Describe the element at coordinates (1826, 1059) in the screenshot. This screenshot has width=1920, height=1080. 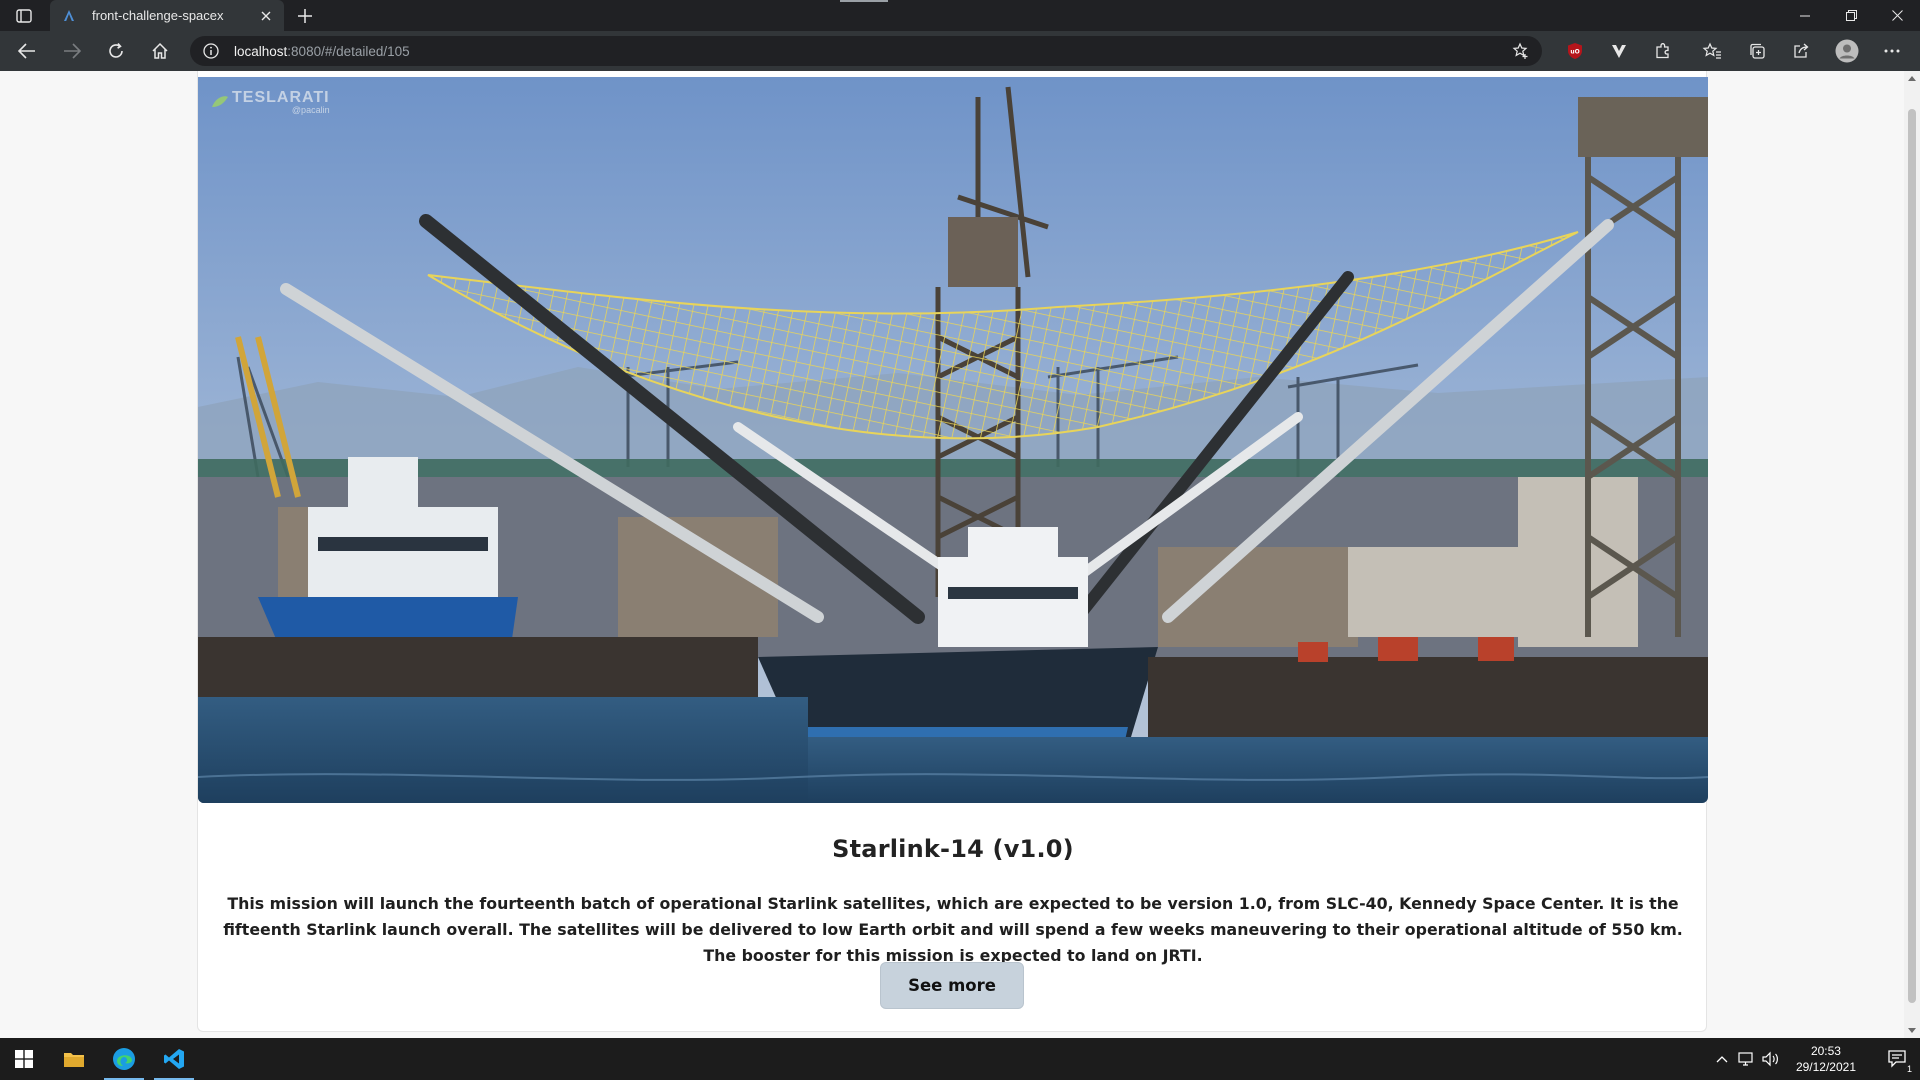
I see `taskbar-clock: 20:53 29/12/2021` at that location.